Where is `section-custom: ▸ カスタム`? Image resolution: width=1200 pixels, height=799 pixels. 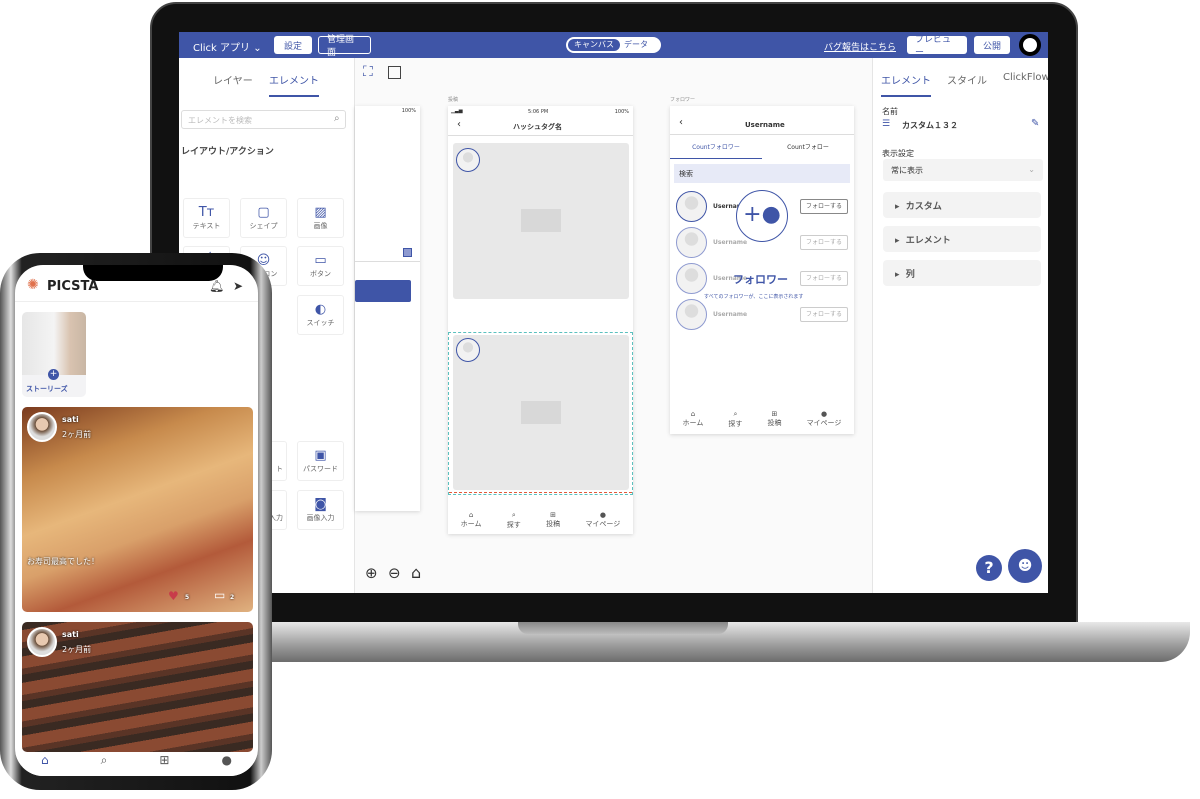 section-custom: ▸ カスタム is located at coordinates (962, 205).